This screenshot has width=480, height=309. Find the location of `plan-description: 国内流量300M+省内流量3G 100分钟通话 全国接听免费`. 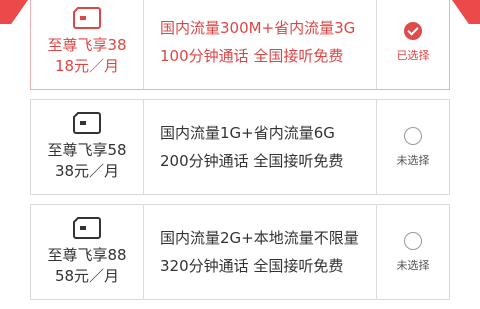

plan-description: 国内流量300M+省内流量3G 100分钟通话 全国接听免费 is located at coordinates (260, 44).